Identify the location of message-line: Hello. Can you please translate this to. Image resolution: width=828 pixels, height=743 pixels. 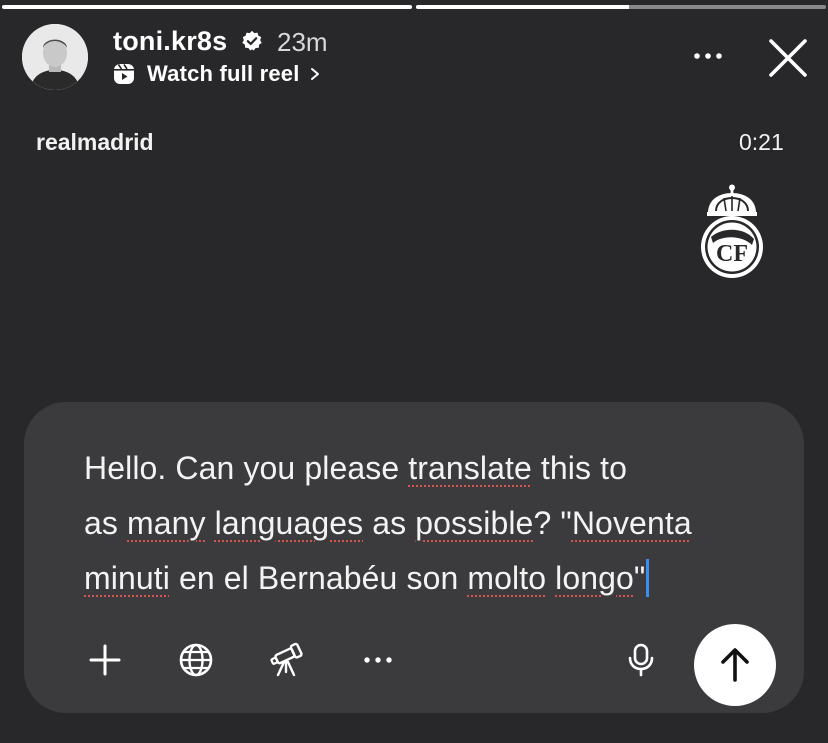
(355, 468).